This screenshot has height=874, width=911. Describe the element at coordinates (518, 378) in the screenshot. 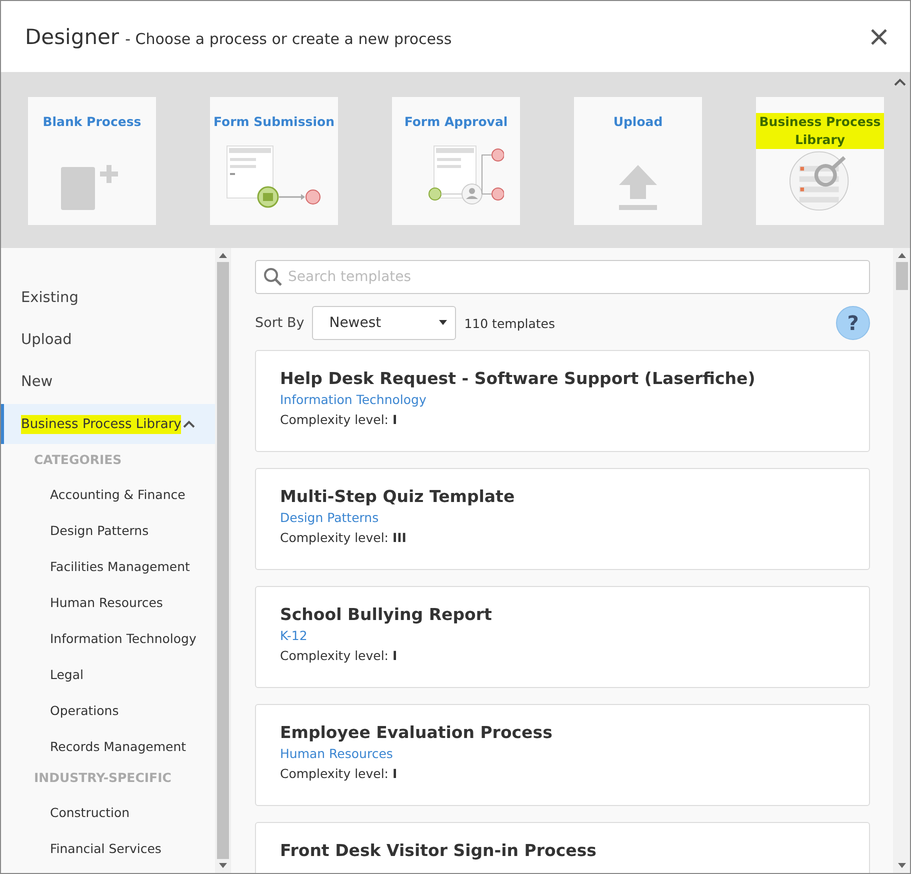

I see `template-title: Help Desk Request - Software Support (Laserfiche)` at that location.